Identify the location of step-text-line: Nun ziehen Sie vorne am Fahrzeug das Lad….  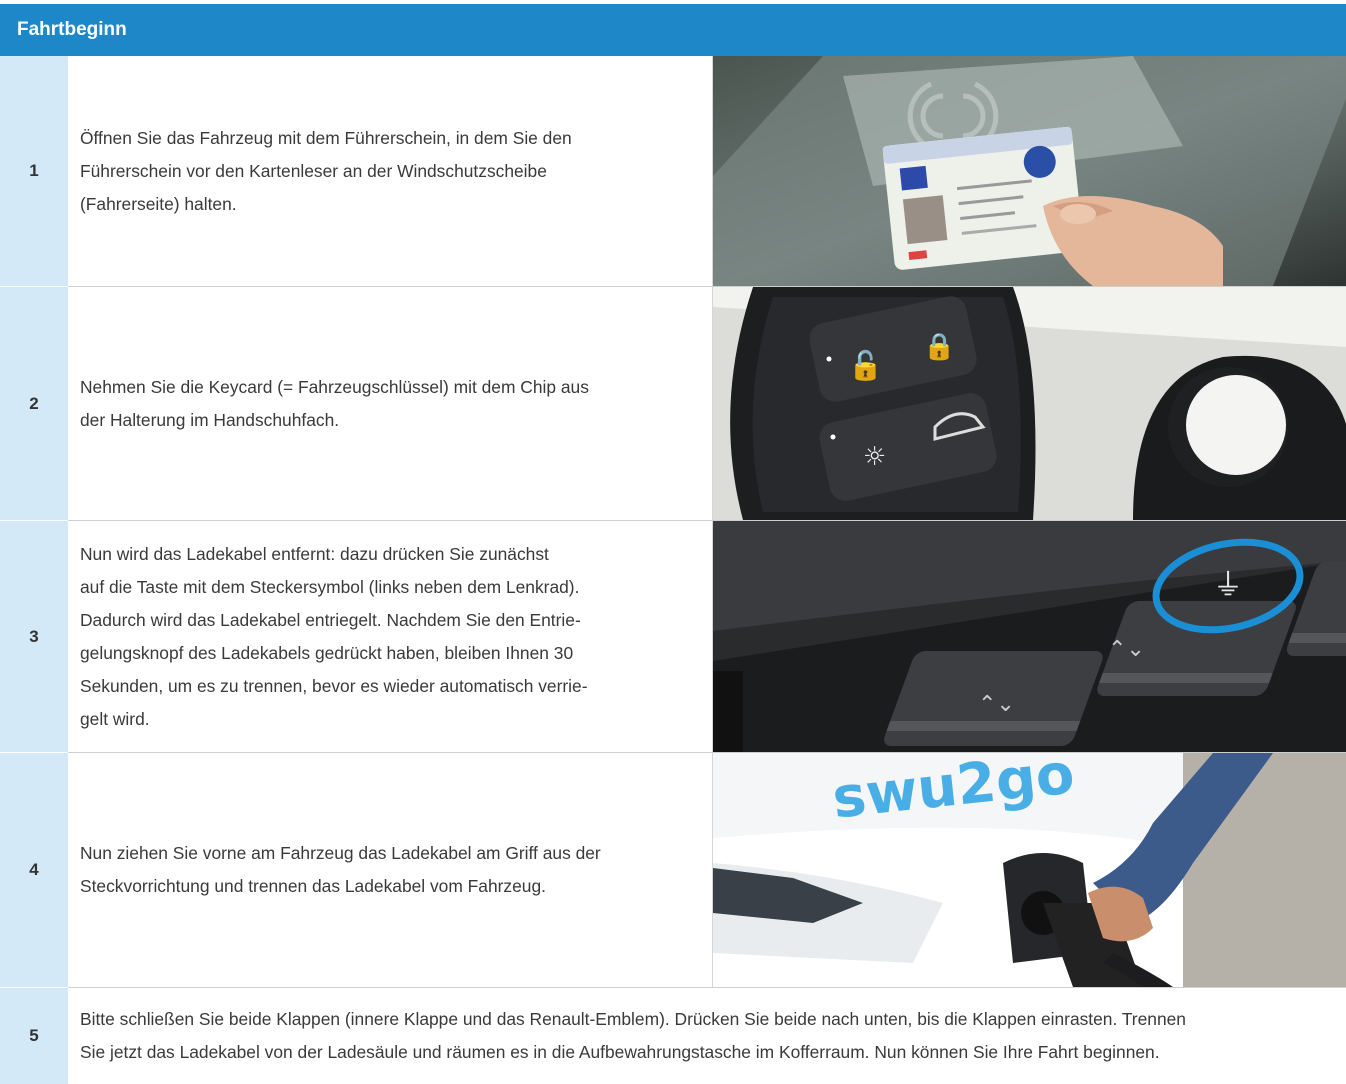
(340, 853).